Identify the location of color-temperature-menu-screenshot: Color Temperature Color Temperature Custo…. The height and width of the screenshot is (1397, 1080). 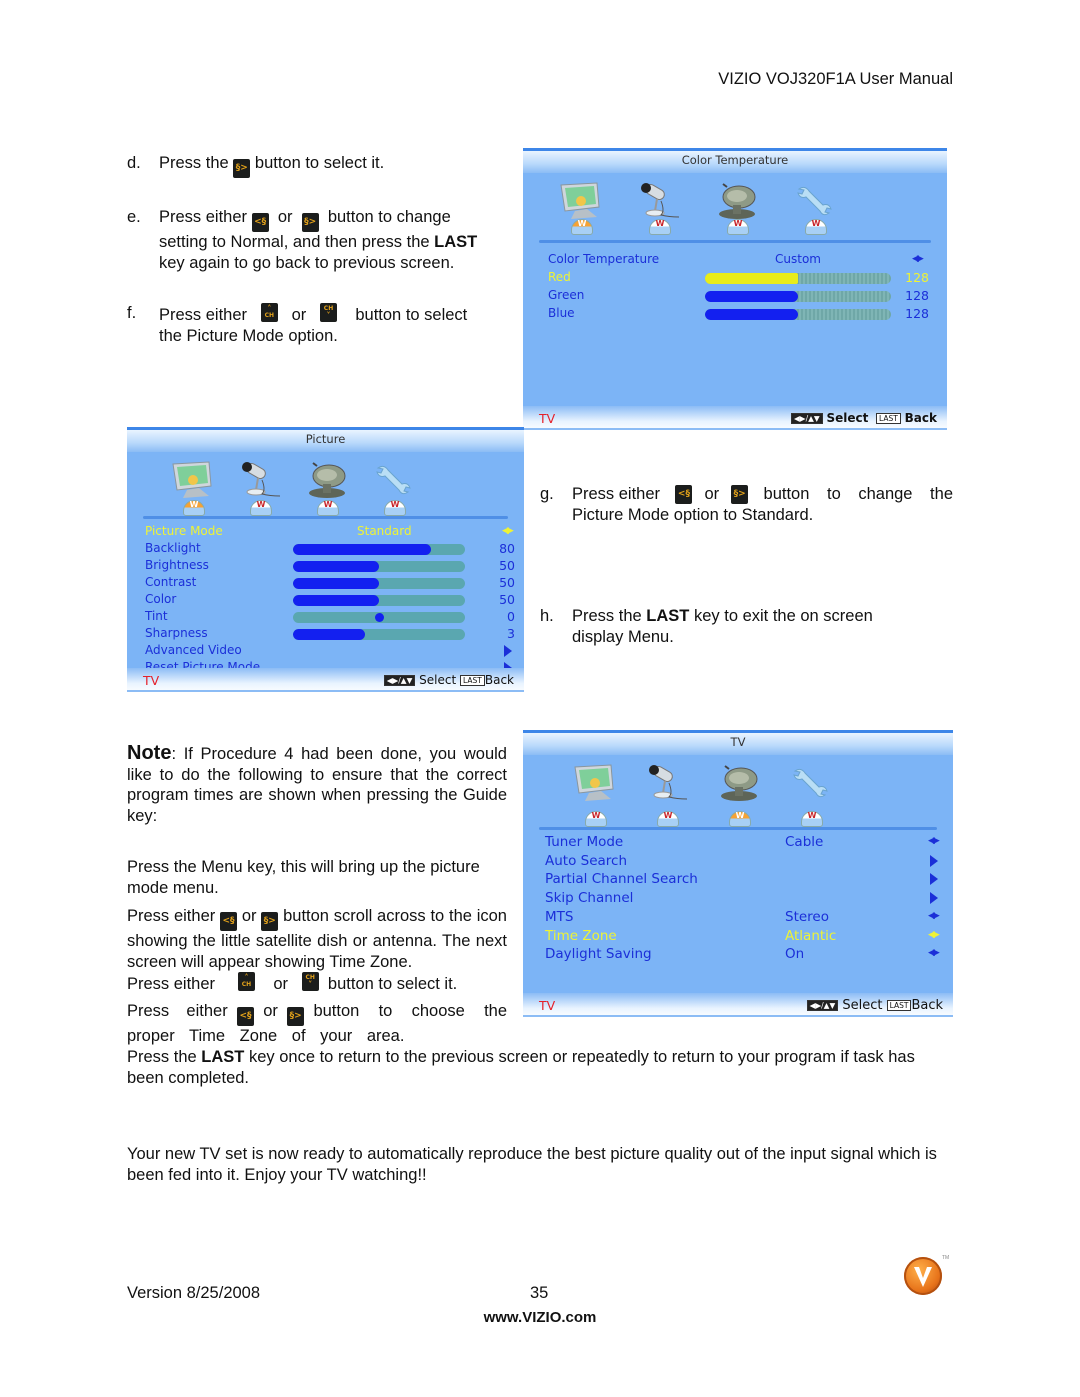
(735, 289).